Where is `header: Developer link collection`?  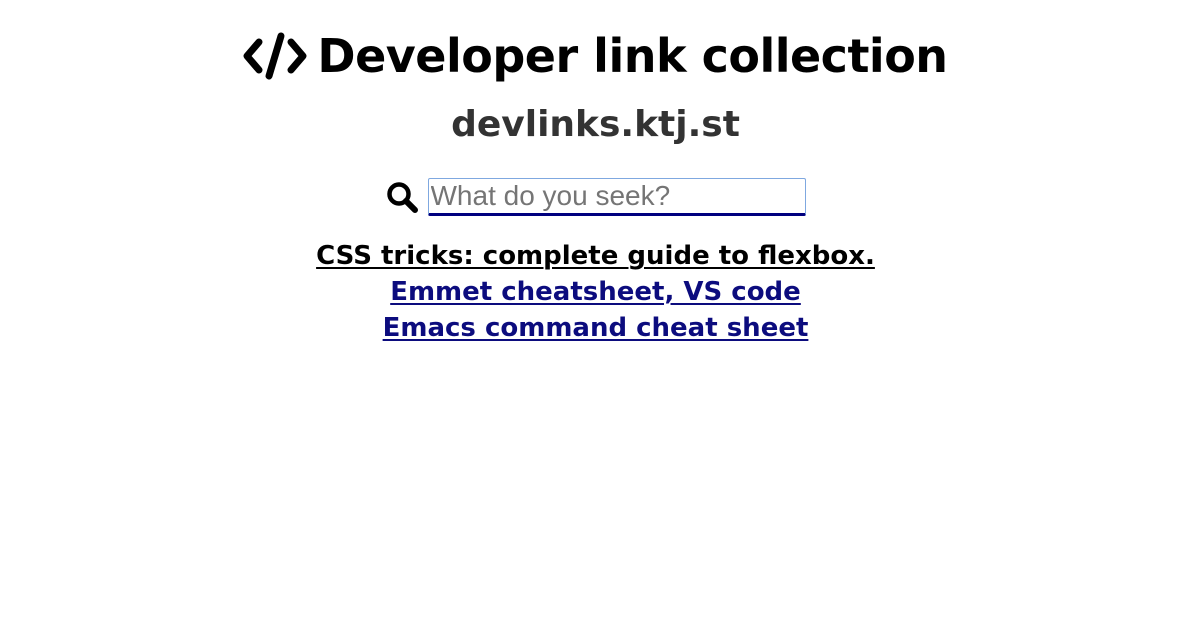
header: Developer link collection is located at coordinates (595, 56).